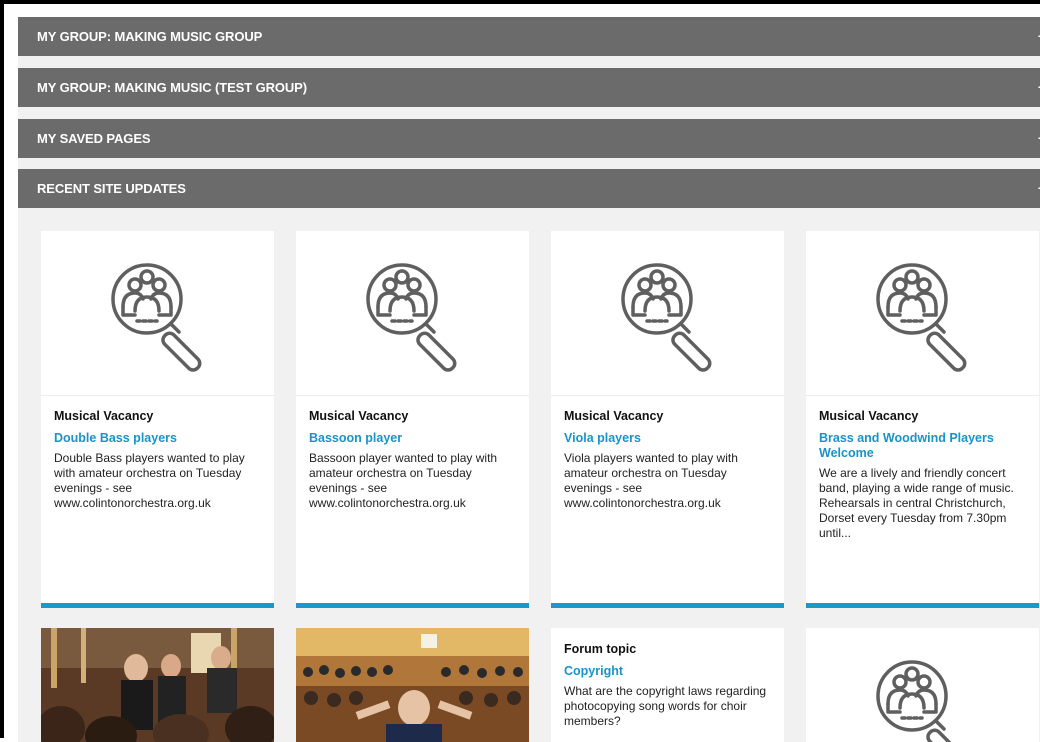 Image resolution: width=1040 pixels, height=742 pixels. I want to click on card-title-link: Copyright, so click(669, 671).